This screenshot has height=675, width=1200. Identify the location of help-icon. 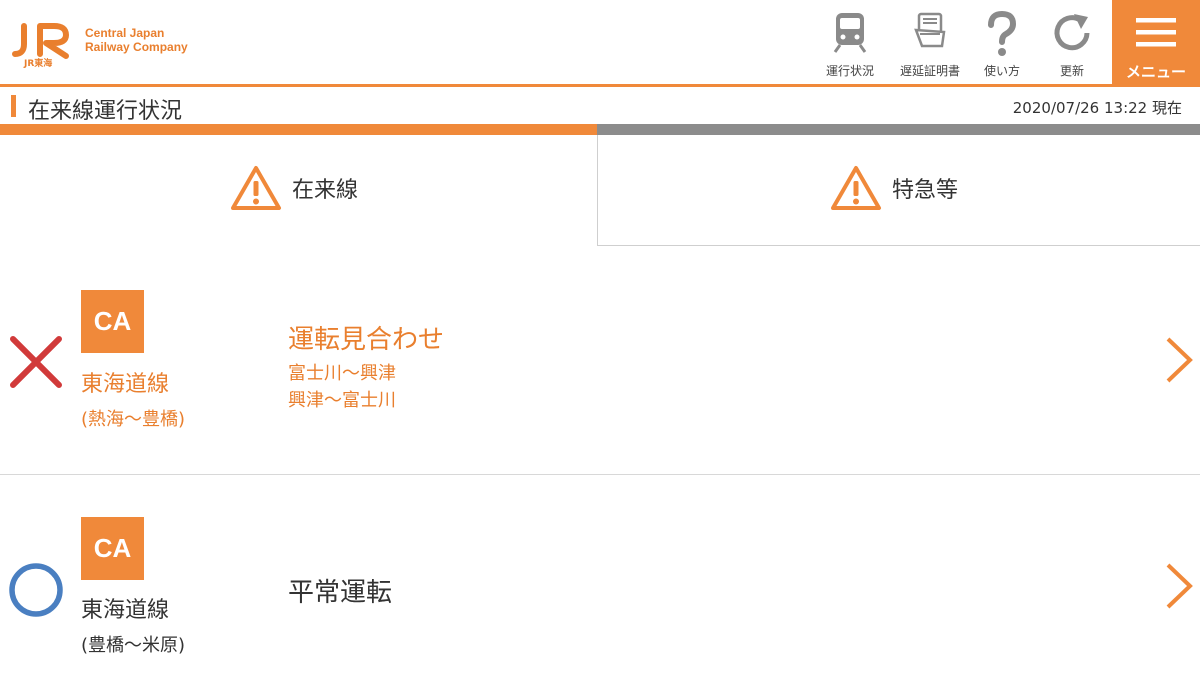
(1002, 33).